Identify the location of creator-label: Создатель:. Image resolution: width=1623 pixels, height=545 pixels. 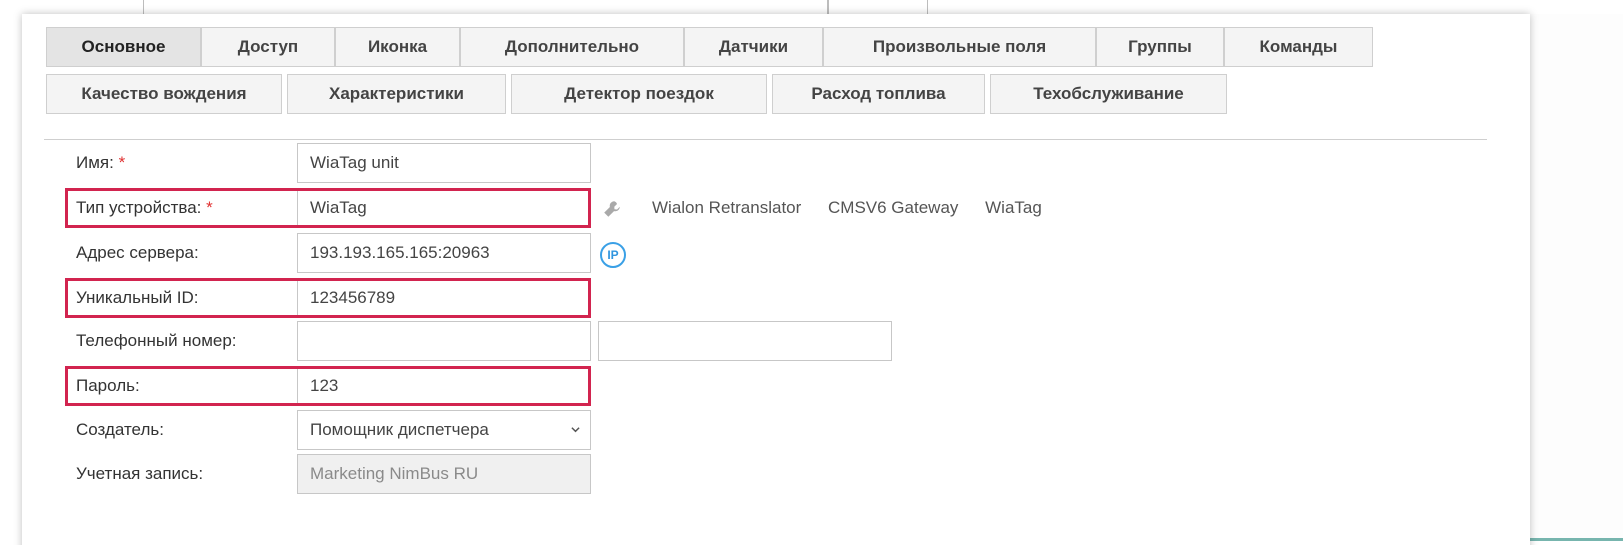
(120, 429).